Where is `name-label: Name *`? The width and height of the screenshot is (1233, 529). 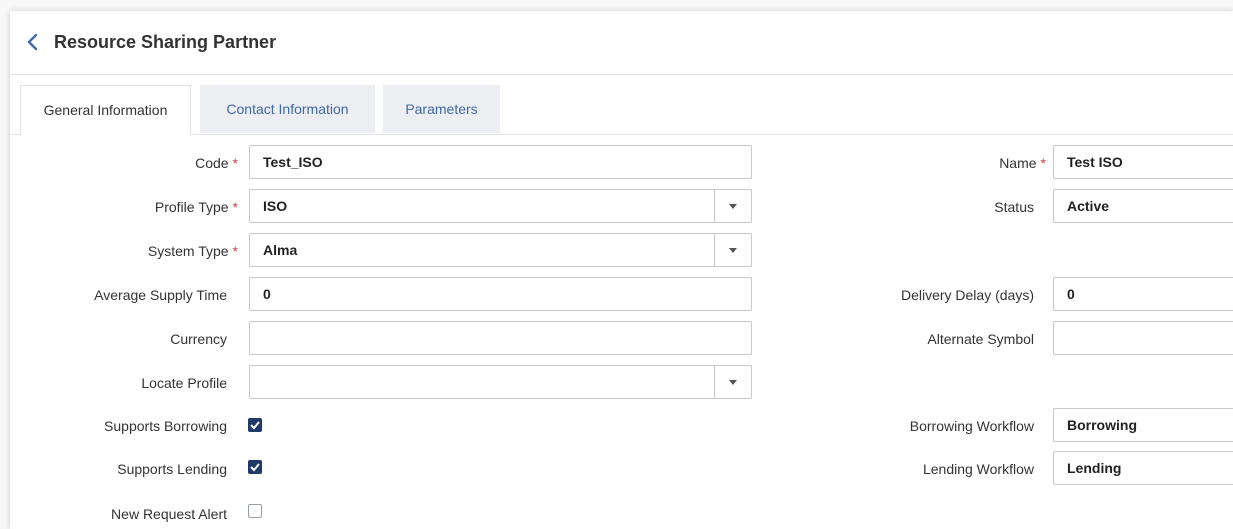 name-label: Name * is located at coordinates (1022, 163).